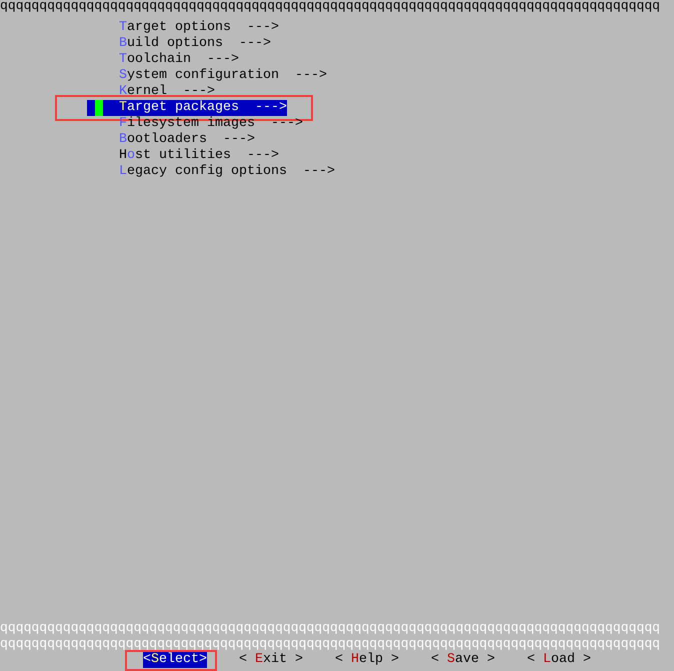 The height and width of the screenshot is (671, 674). What do you see at coordinates (559, 660) in the screenshot?
I see `menu-button: < Load >` at bounding box center [559, 660].